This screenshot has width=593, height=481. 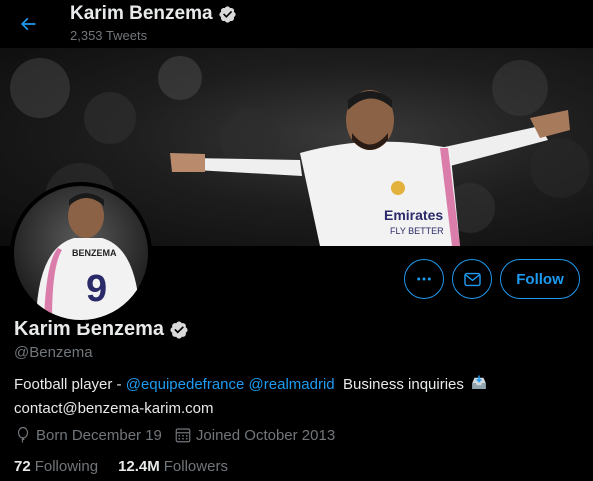 What do you see at coordinates (183, 435) in the screenshot?
I see `calendar-icon` at bounding box center [183, 435].